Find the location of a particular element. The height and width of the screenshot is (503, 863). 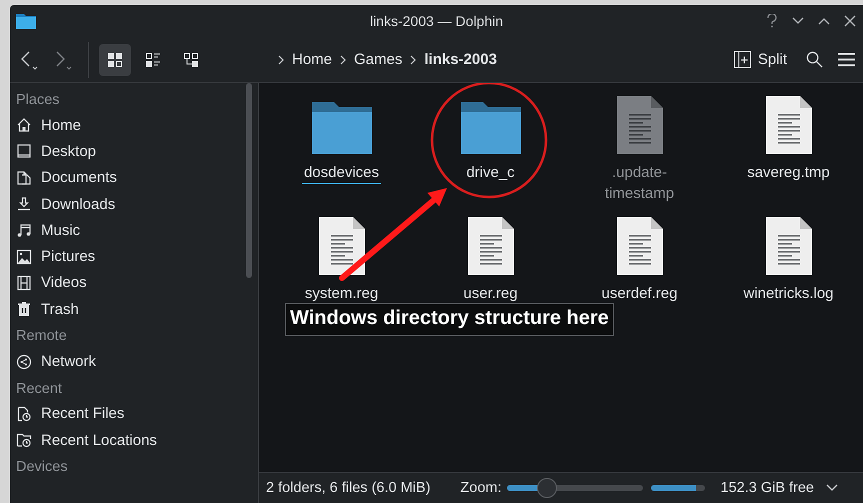

split-view-icon is located at coordinates (742, 59).